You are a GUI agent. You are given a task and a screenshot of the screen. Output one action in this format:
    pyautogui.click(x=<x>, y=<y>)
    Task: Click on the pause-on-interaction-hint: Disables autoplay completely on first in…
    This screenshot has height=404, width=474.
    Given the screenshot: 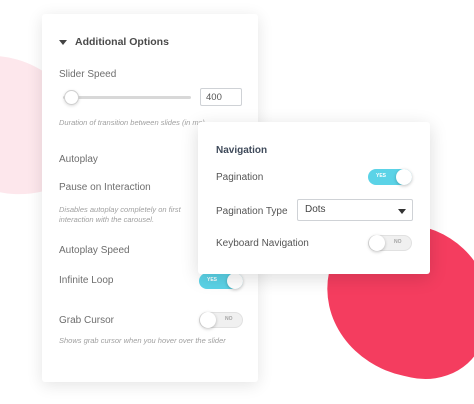 What is the action you would take?
    pyautogui.click(x=120, y=214)
    